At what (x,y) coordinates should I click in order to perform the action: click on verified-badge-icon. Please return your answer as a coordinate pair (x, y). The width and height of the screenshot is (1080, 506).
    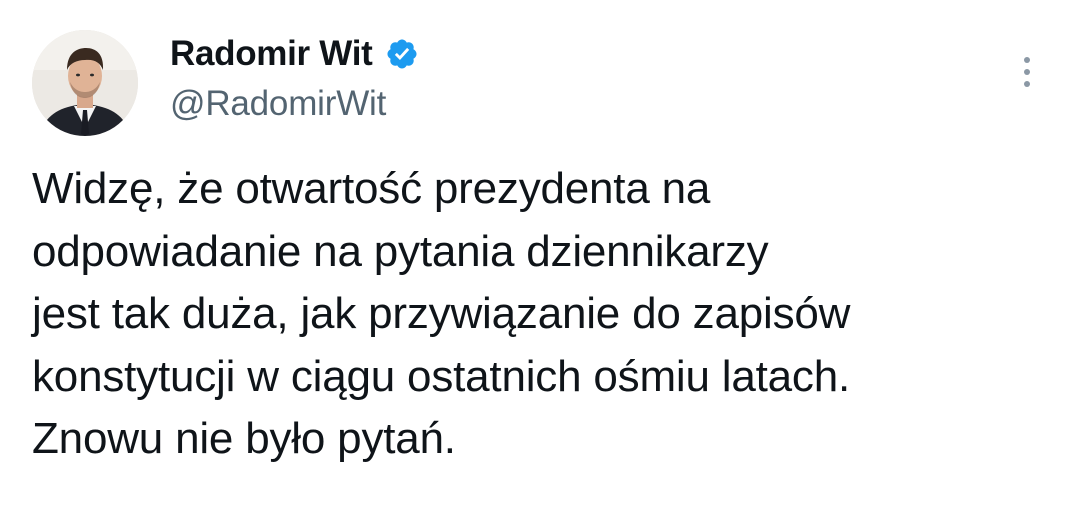
    Looking at the image, I should click on (402, 54).